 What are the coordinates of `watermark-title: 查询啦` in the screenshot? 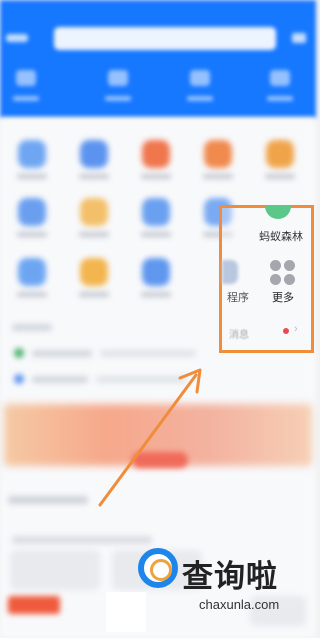 It's located at (230, 577).